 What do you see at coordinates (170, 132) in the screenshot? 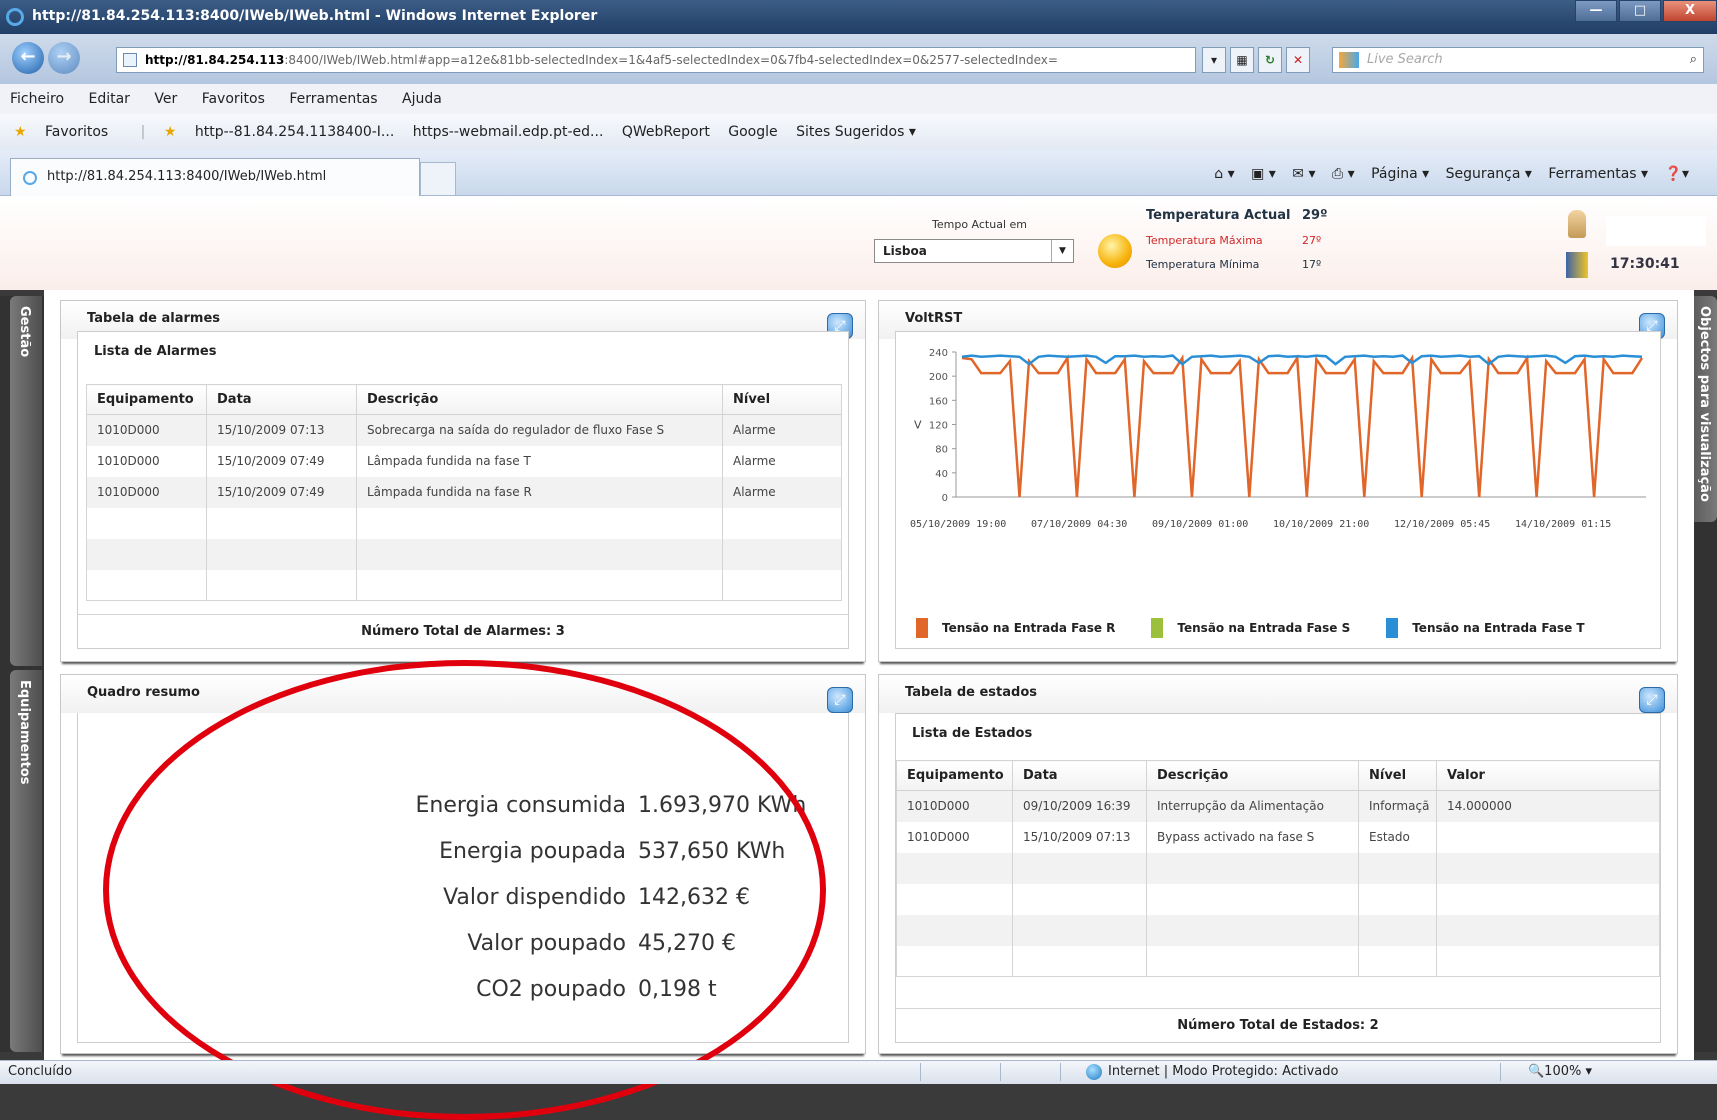
I see `add-favorite-icon: ★` at bounding box center [170, 132].